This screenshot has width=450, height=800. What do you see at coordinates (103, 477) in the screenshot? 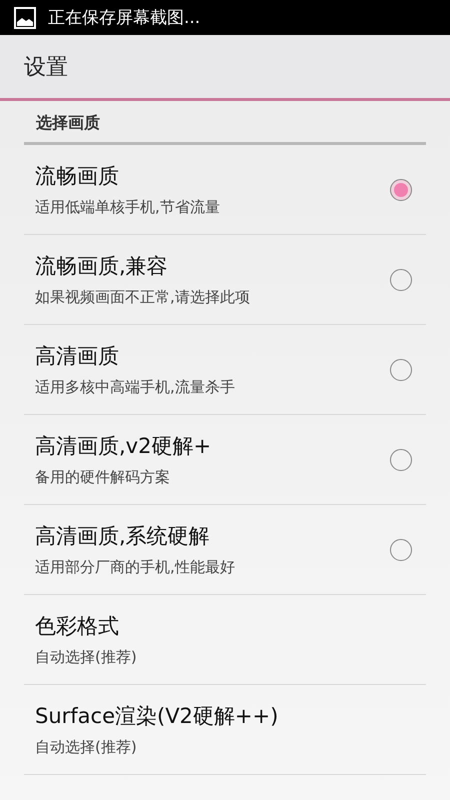
I see `setting-summary: 备用的硬件解码方案` at bounding box center [103, 477].